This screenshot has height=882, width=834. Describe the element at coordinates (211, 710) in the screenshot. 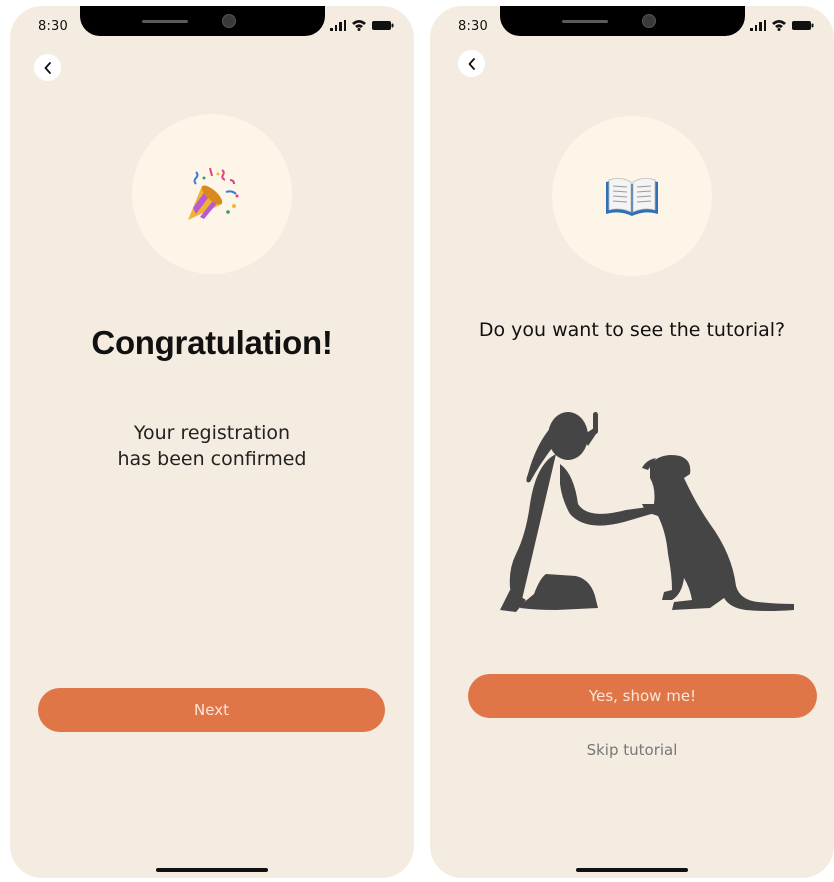

I see `next-button: Next` at that location.